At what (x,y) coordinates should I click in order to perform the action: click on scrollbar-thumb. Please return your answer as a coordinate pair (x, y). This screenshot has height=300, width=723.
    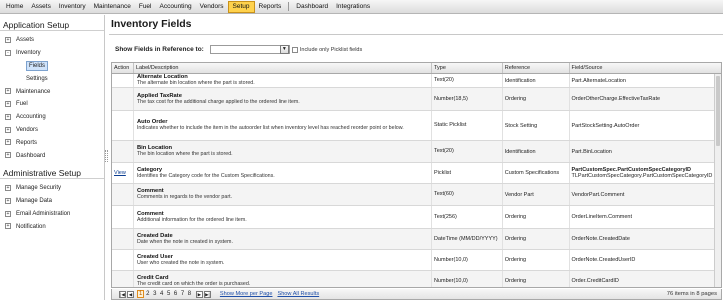
    Looking at the image, I should click on (718, 111).